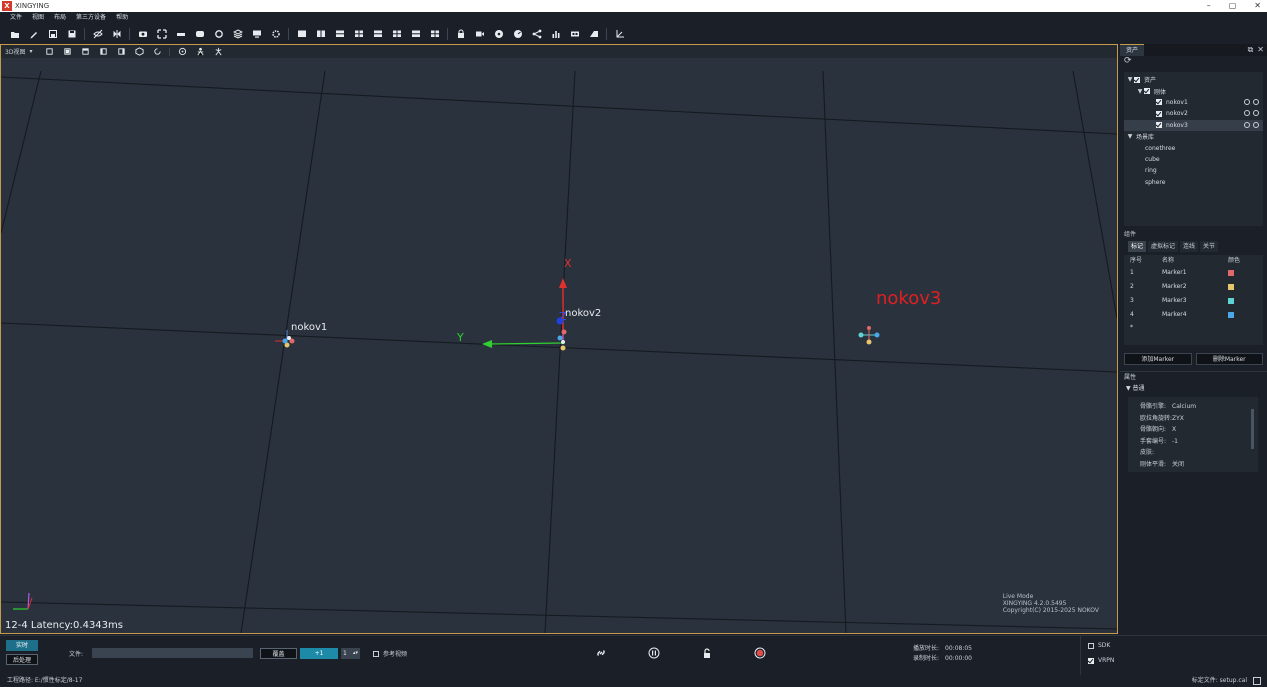 Image resolution: width=1267 pixels, height=687 pixels. What do you see at coordinates (122, 18) in the screenshot?
I see `menu-help: 帮助` at bounding box center [122, 18].